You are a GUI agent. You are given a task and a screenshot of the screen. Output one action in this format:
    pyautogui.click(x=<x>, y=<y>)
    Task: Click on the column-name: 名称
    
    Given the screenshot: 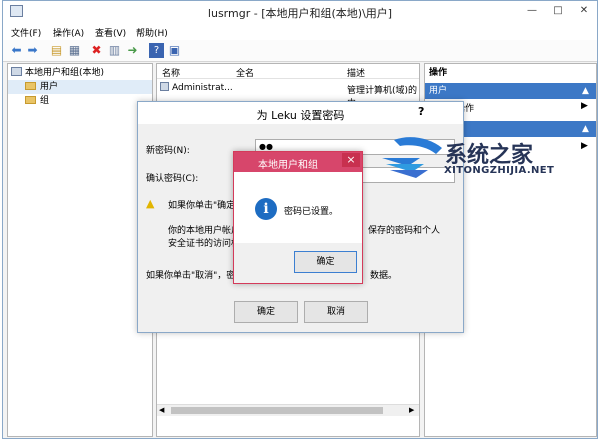 What is the action you would take?
    pyautogui.click(x=171, y=72)
    